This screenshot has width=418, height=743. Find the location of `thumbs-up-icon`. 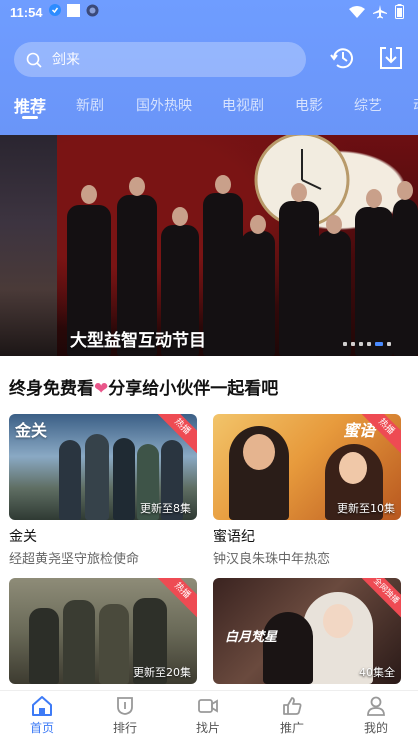

thumbs-up-icon is located at coordinates (292, 706).